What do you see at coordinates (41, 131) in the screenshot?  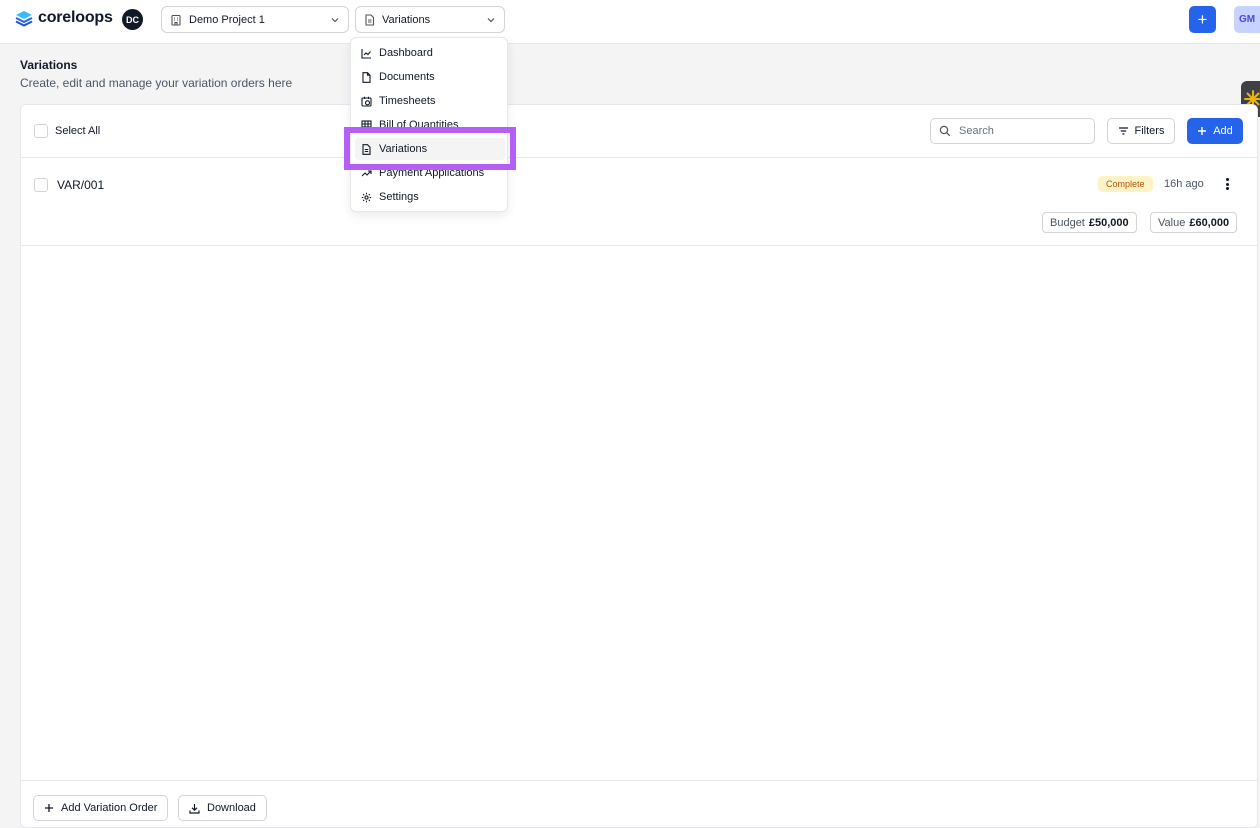 I see `select-all-checkbox` at bounding box center [41, 131].